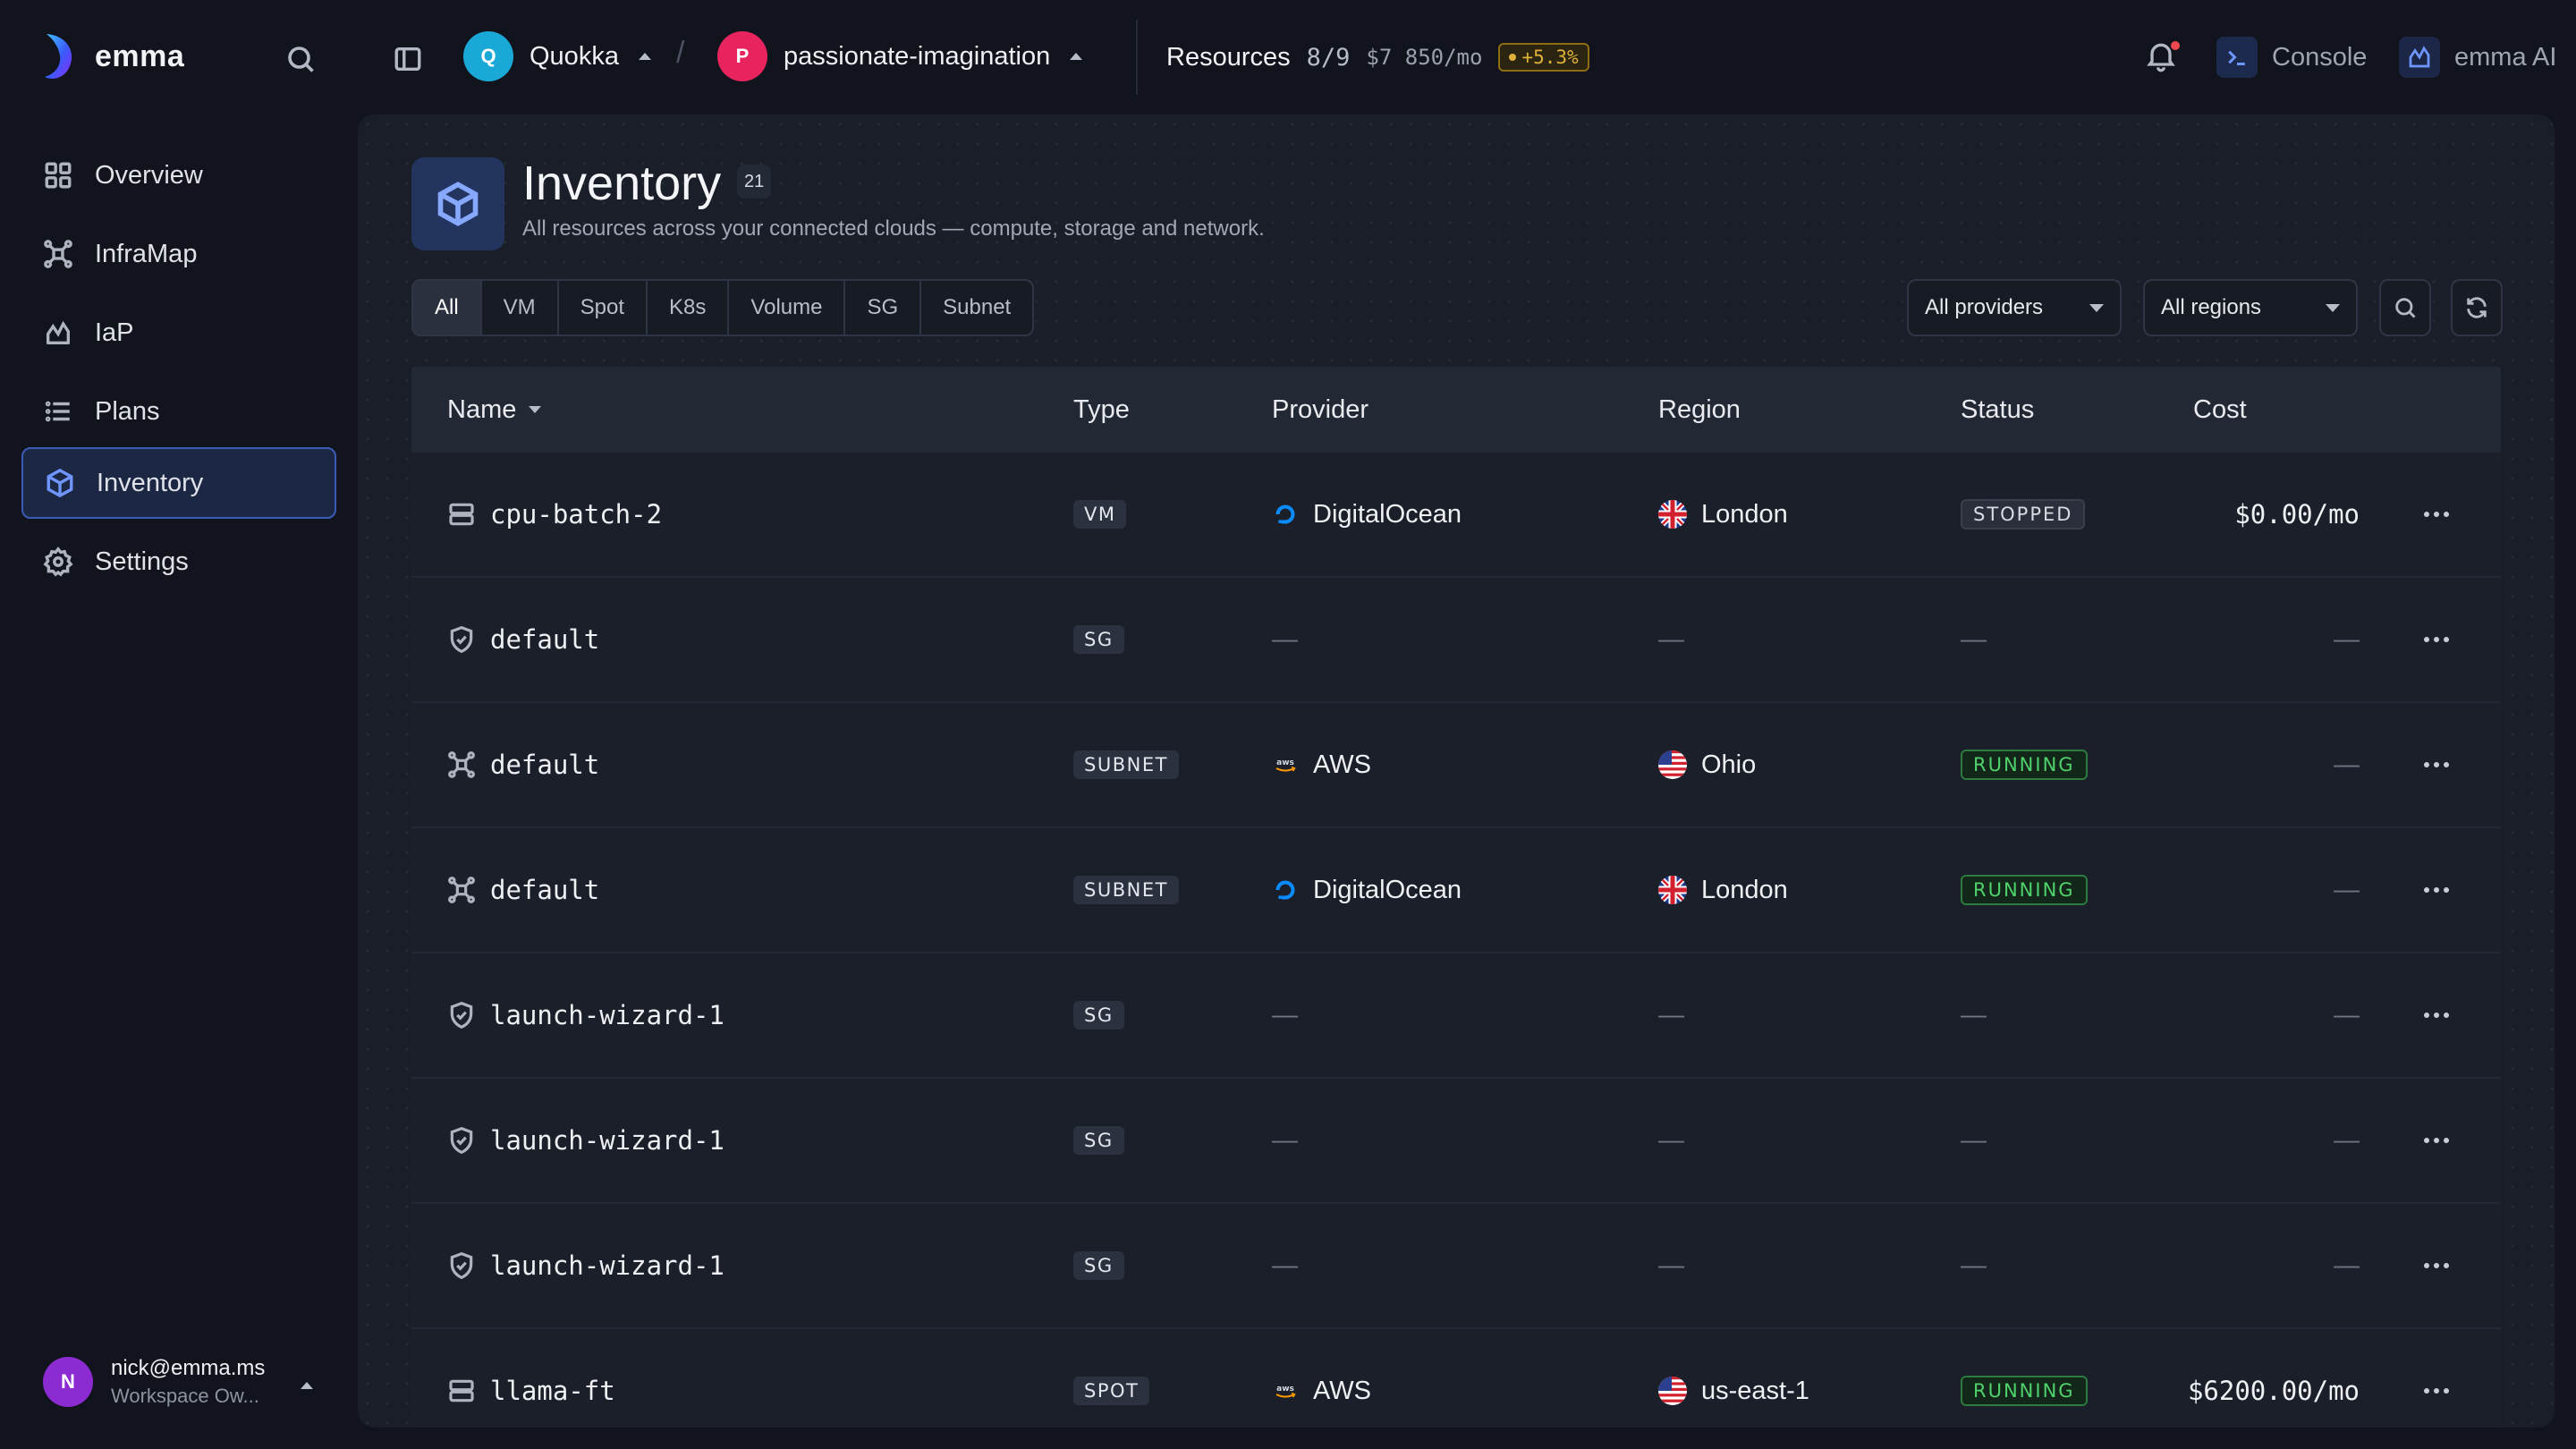  I want to click on regions-select: All regions, so click(2250, 307).